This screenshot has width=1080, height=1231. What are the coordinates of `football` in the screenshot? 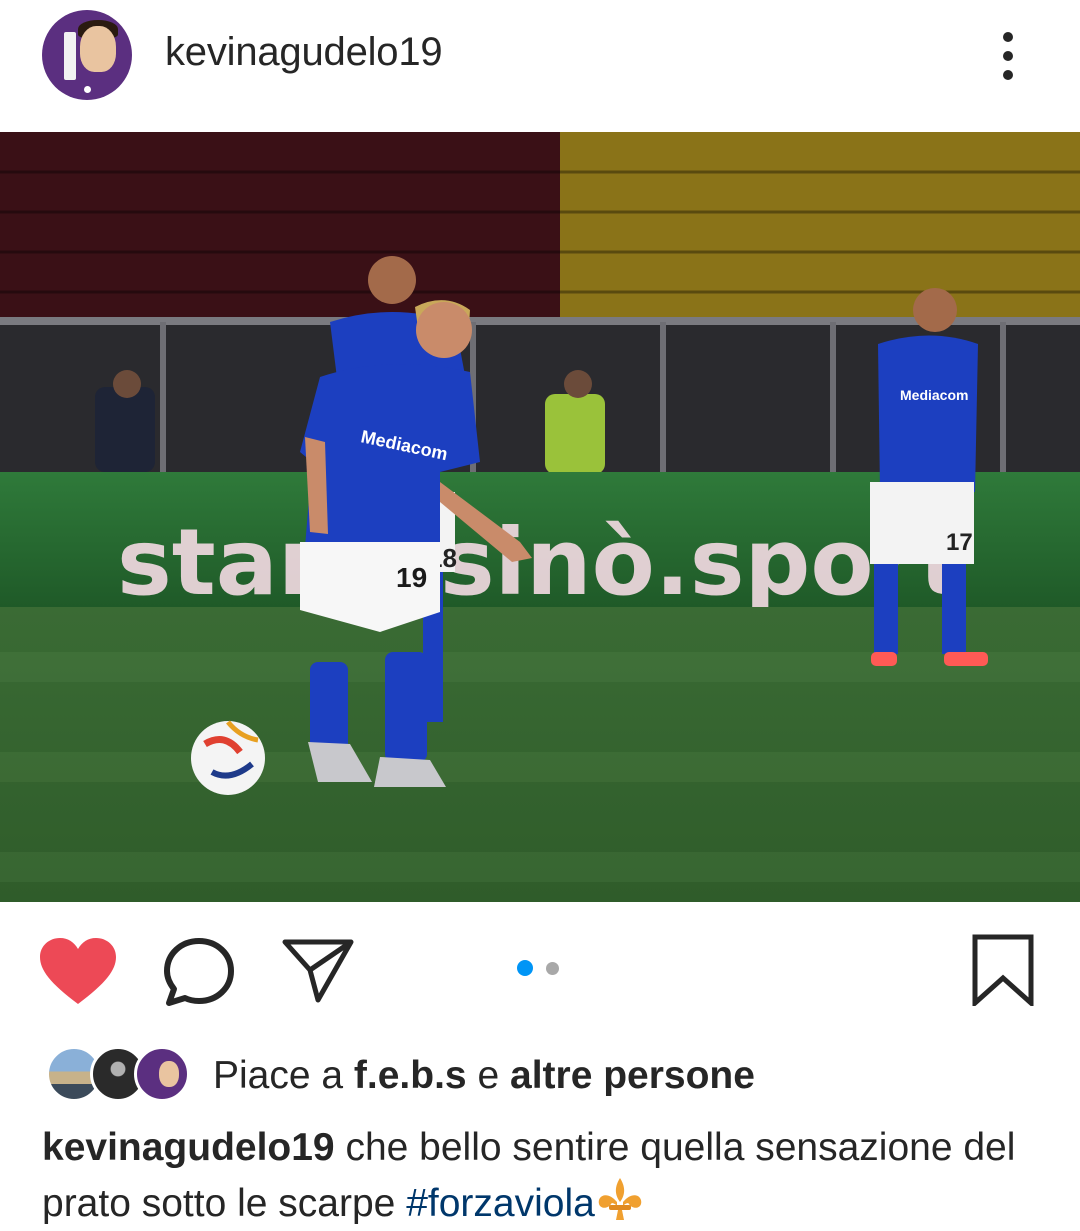 It's located at (228, 757).